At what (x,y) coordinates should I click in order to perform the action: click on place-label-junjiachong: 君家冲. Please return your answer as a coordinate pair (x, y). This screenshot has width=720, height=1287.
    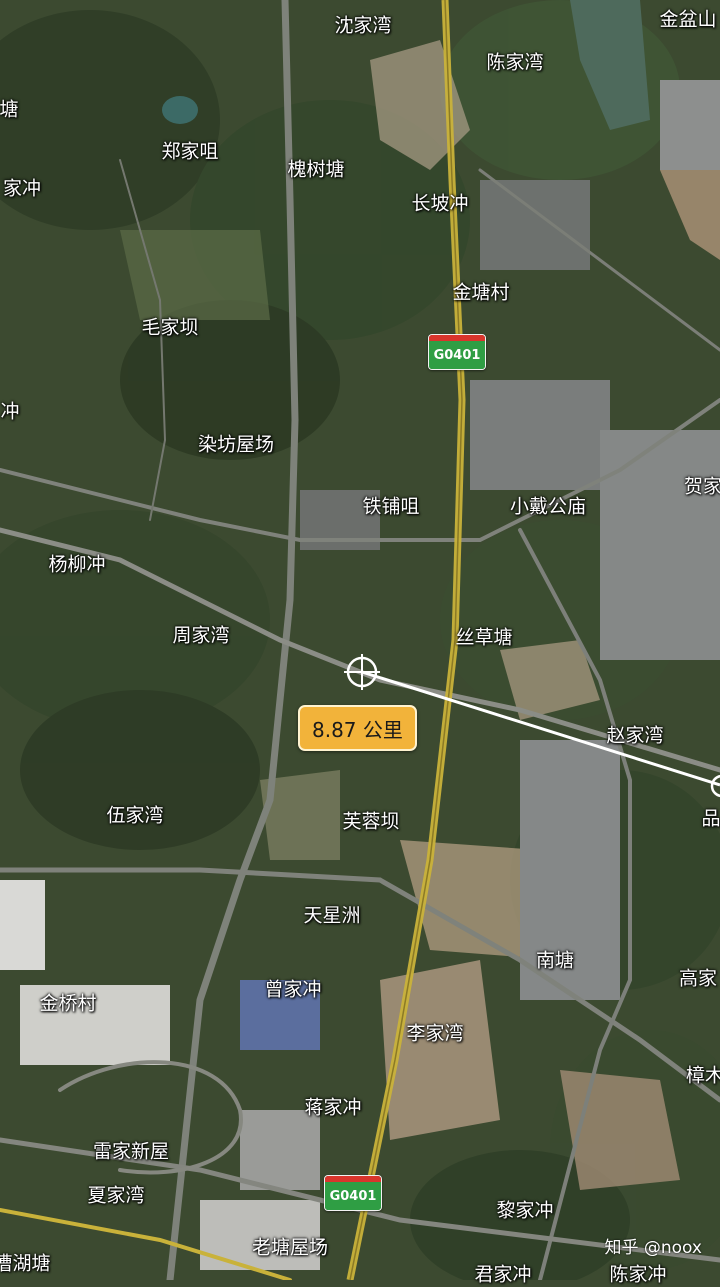
    Looking at the image, I should click on (503, 1274).